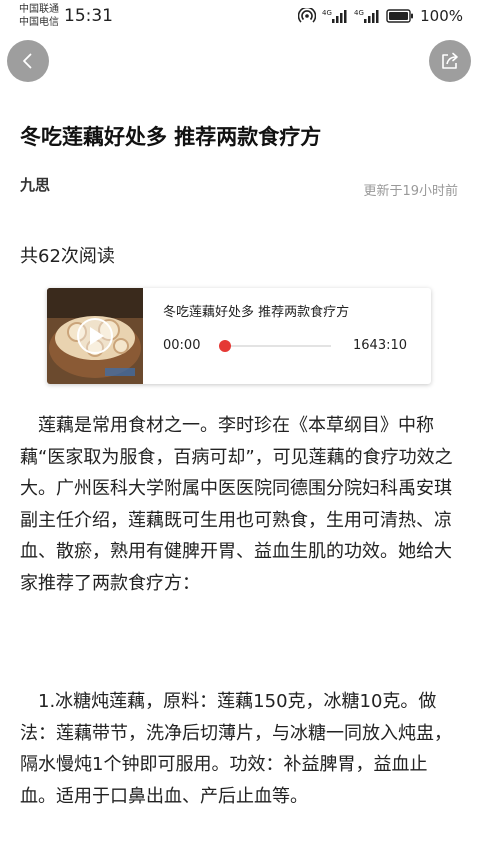 This screenshot has height=850, width=478. What do you see at coordinates (410, 191) in the screenshot?
I see `update-time: 更新于19小时前` at bounding box center [410, 191].